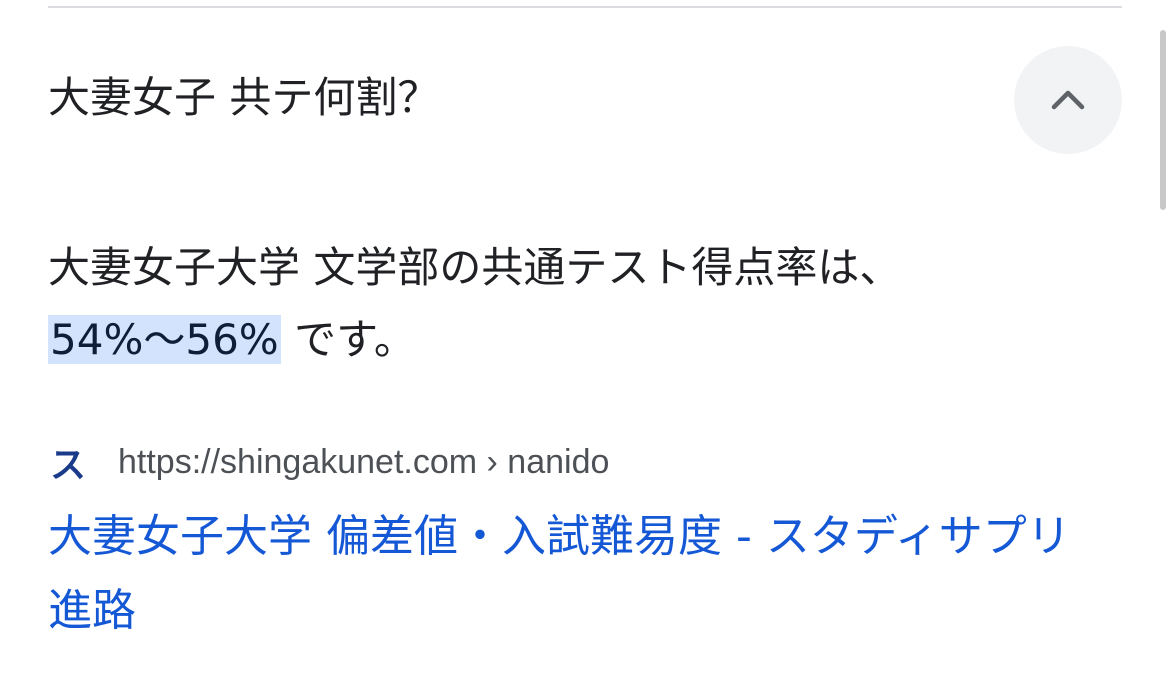 Image resolution: width=1170 pixels, height=689 pixels. I want to click on answer-text: 大妻女子大学 文学部の共通テスト得点率は、, so click(475, 267).